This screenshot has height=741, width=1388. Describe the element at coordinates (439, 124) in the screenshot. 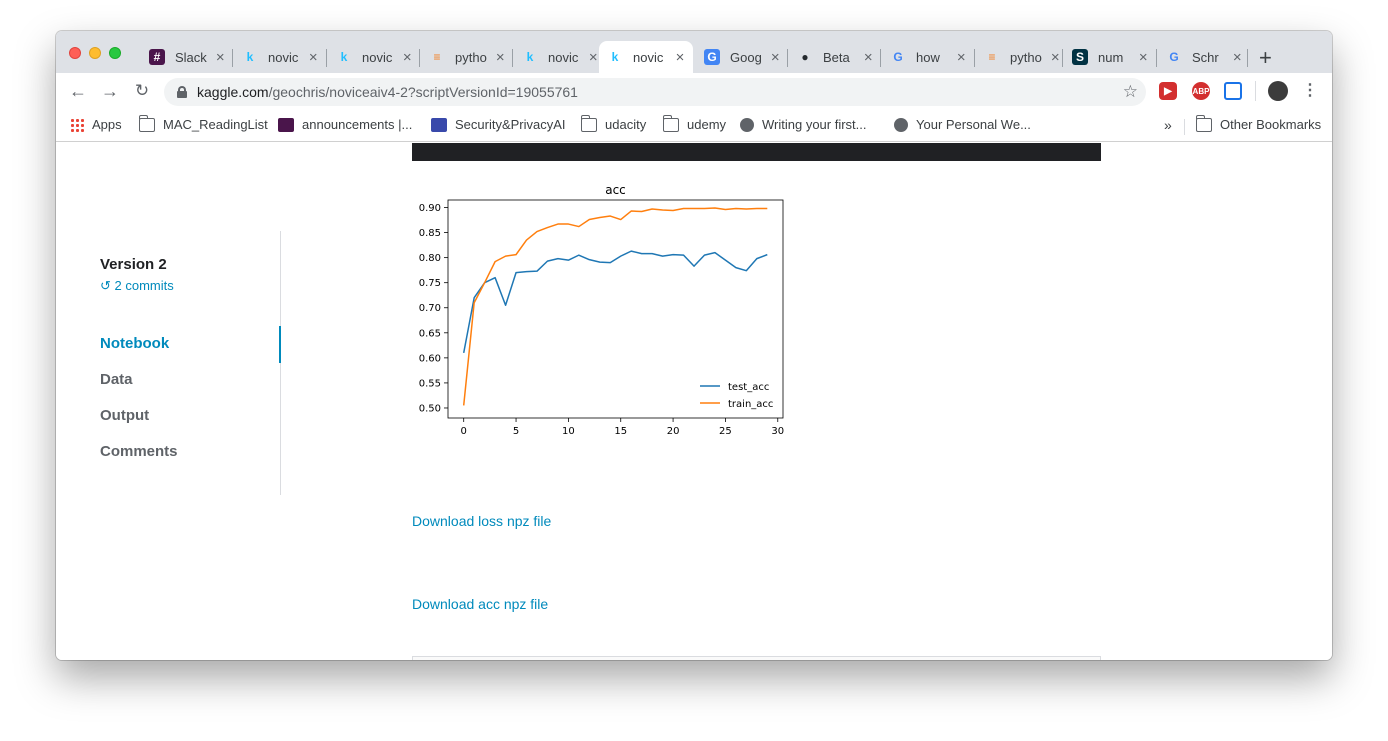

I see `page-icon` at that location.